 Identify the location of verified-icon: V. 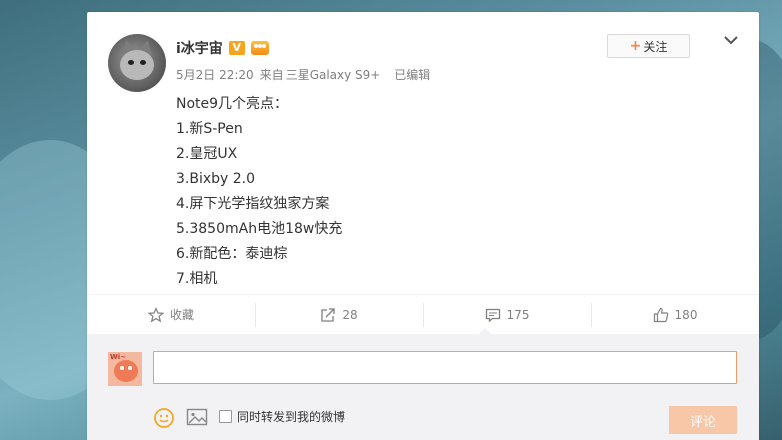
(236, 48).